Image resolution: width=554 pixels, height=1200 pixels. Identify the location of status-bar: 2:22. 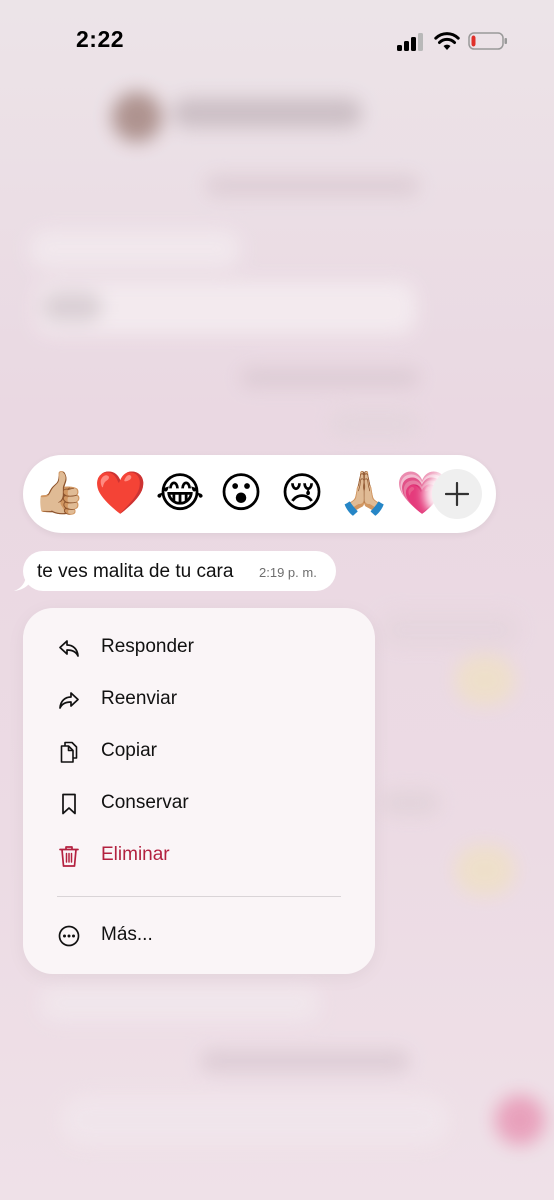
(277, 40).